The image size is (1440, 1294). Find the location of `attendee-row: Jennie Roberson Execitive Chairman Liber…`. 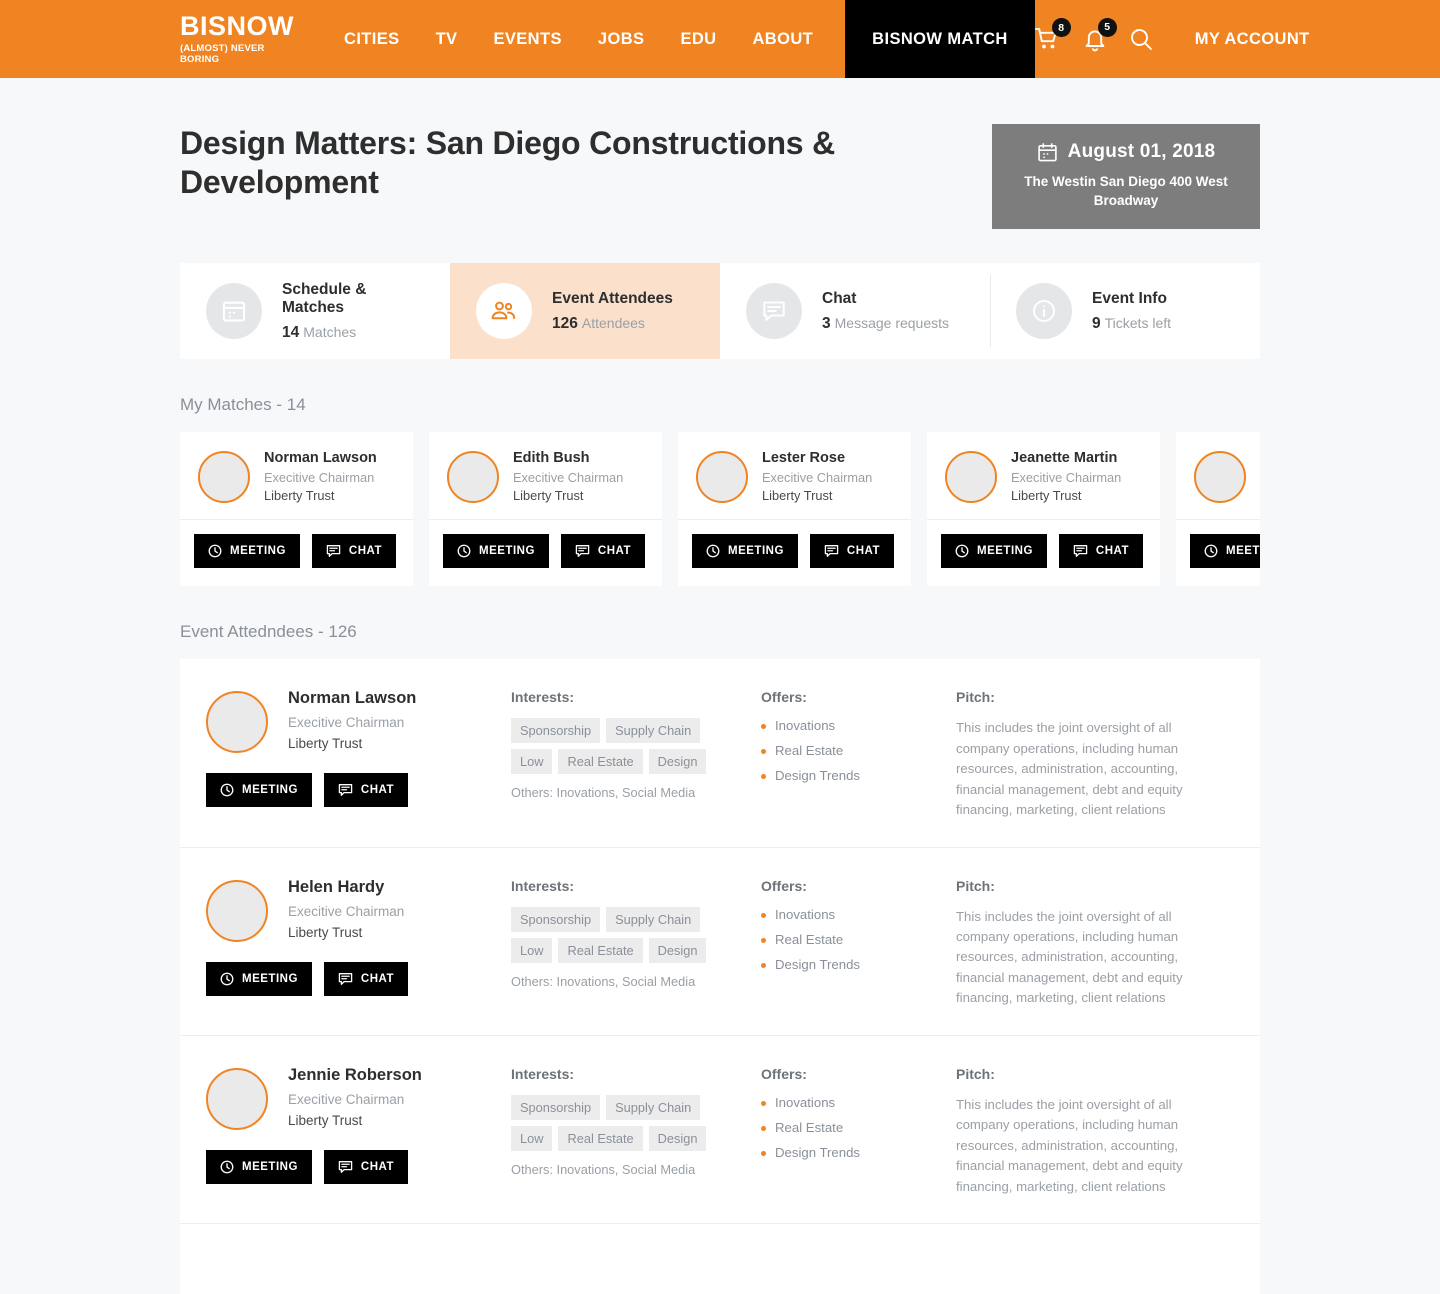

attendee-row: Jennie Roberson Execitive Chairman Liber… is located at coordinates (720, 1130).